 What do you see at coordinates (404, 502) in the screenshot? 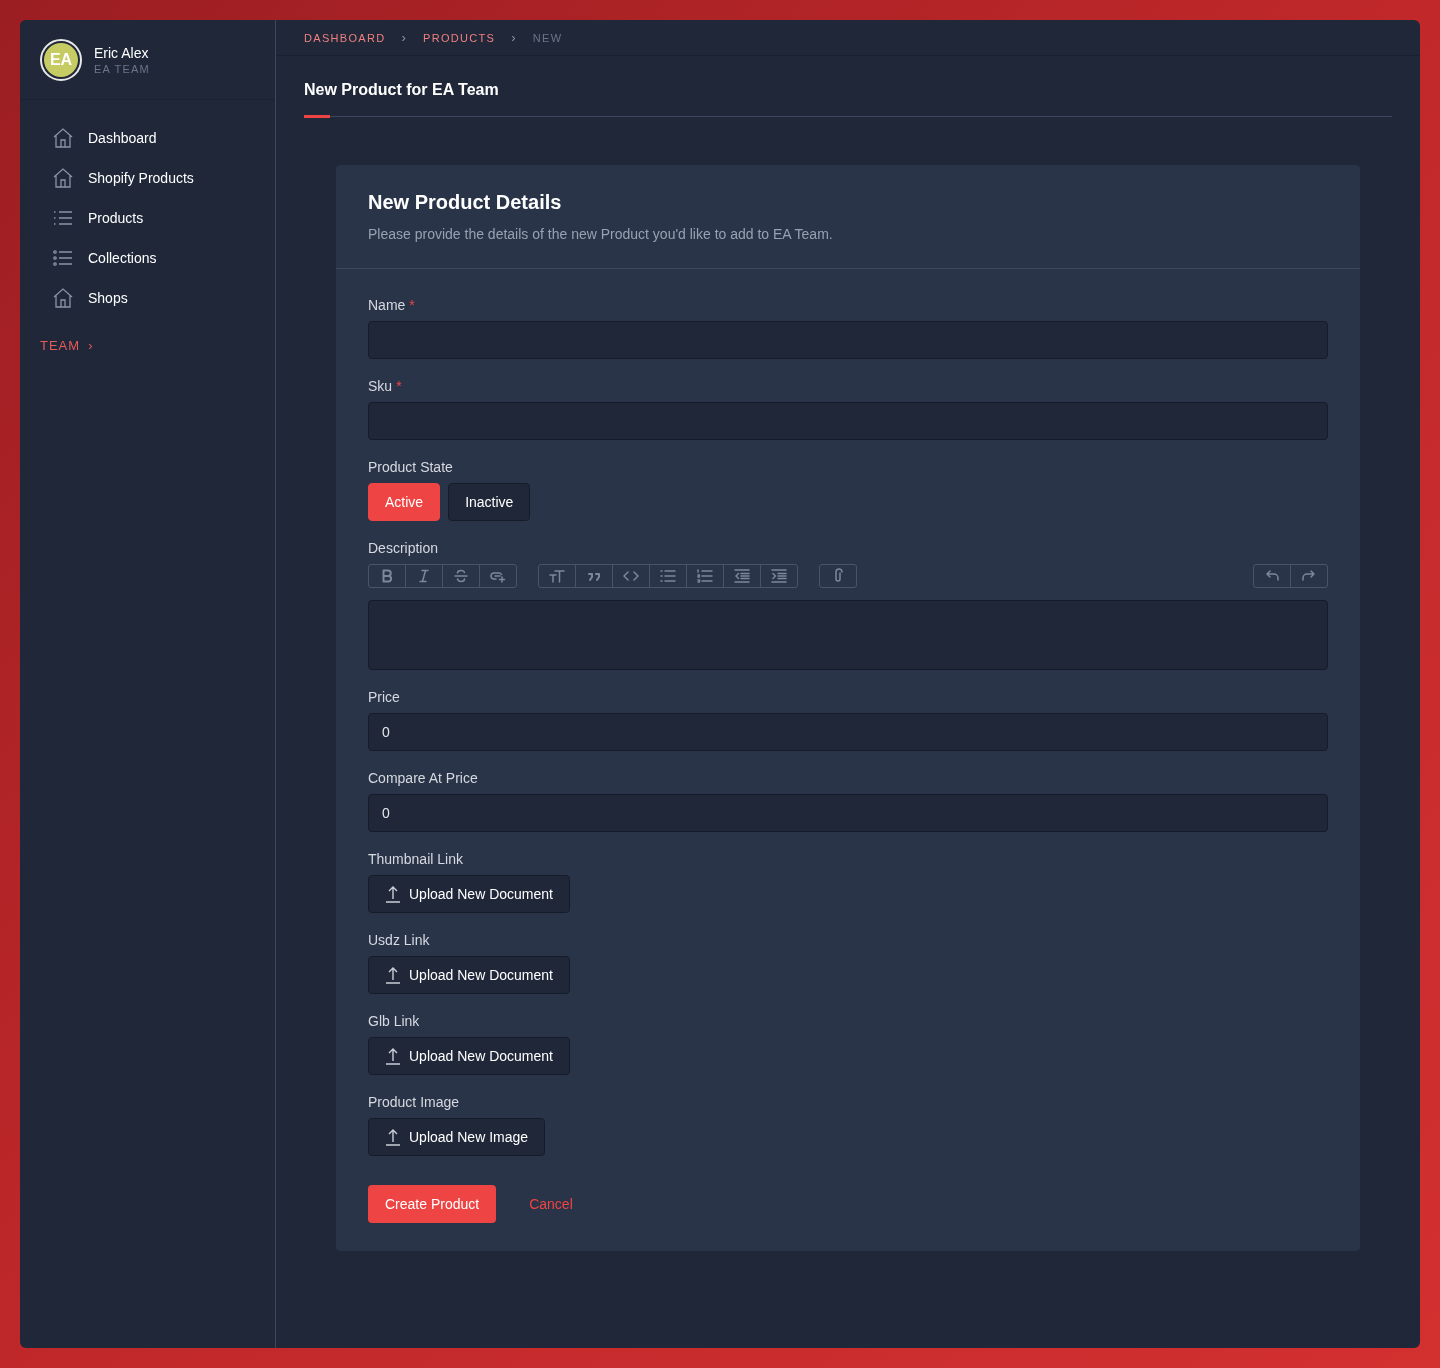
I see `state-toggle: Active` at bounding box center [404, 502].